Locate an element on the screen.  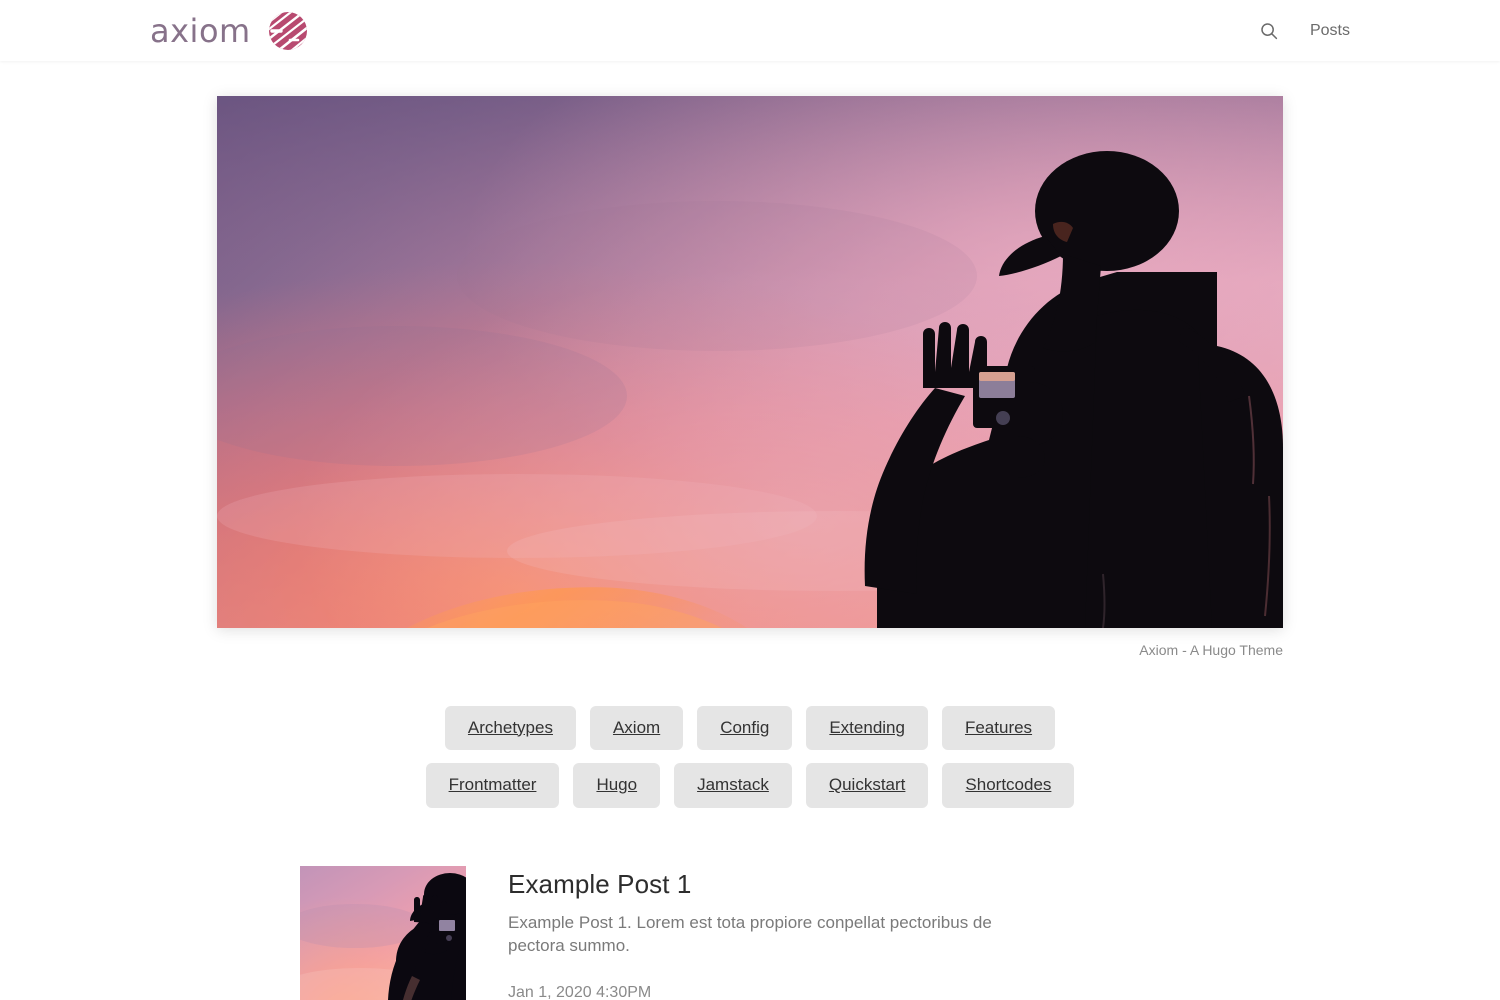
header-nav: Posts is located at coordinates (1304, 31).